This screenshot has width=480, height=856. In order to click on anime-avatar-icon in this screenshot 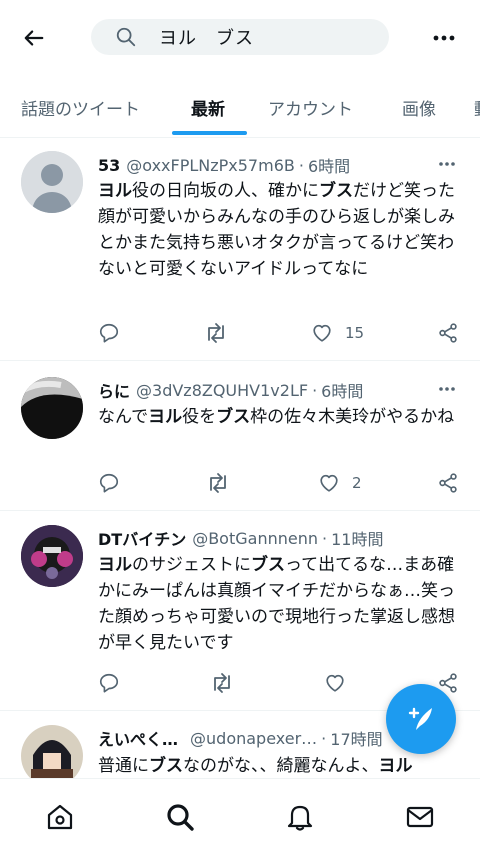, I will do `click(52, 751)`.